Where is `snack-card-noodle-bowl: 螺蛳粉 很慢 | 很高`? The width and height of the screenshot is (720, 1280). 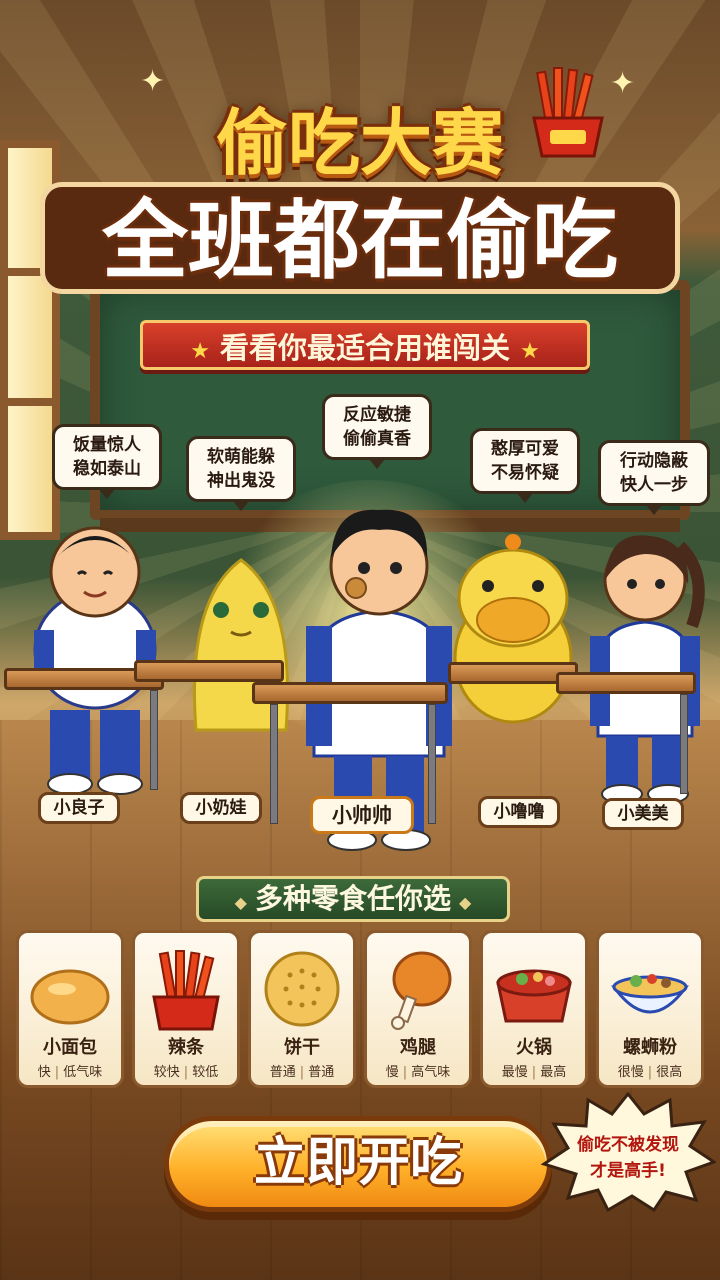
snack-card-noodle-bowl: 螺蛳粉 很慢 | 很高 is located at coordinates (650, 1009).